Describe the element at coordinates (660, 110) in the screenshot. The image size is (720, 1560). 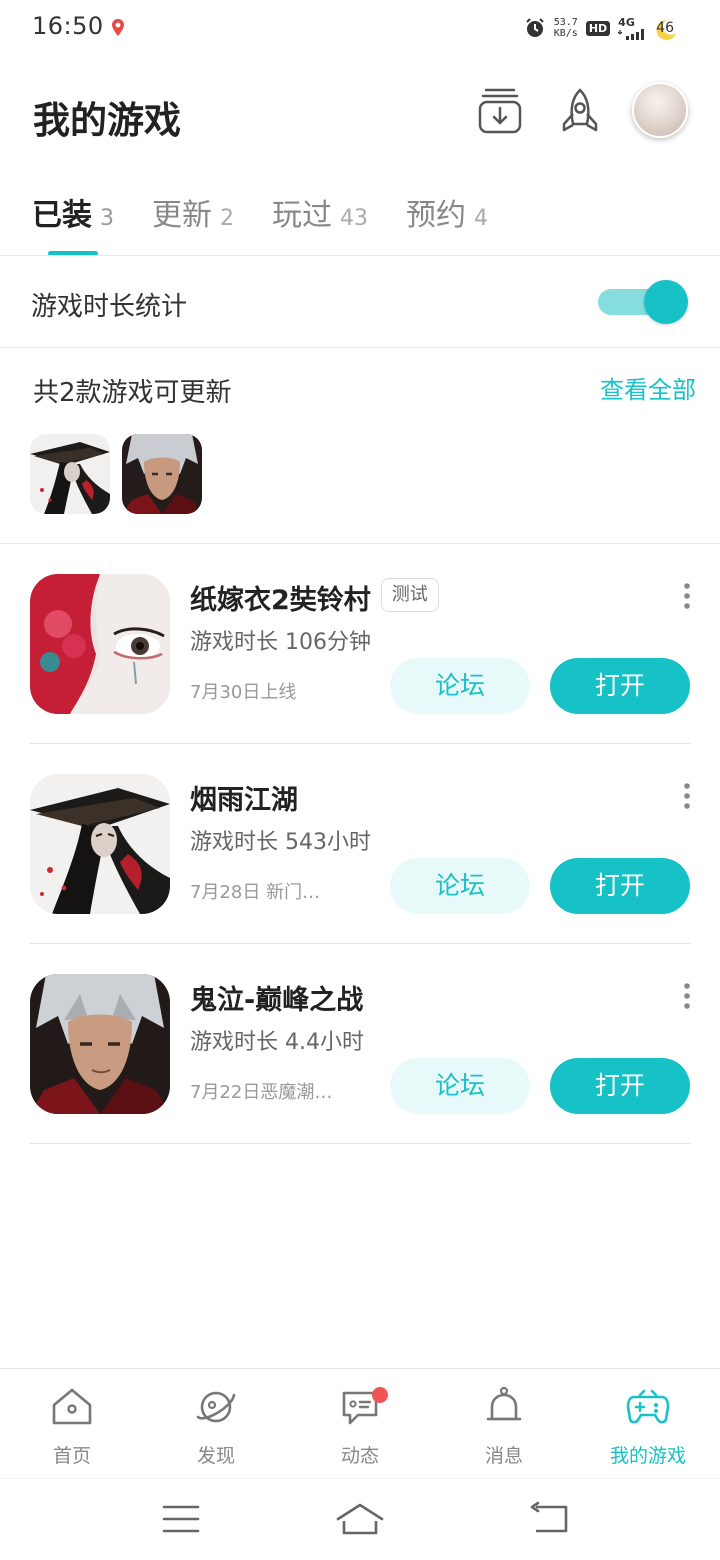
I see `user-avatar` at that location.